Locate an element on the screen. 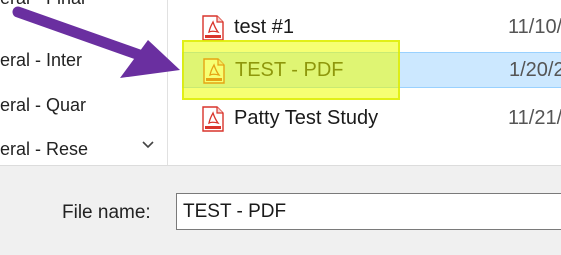 This screenshot has width=561, height=255. file-name: TEST - PDF is located at coordinates (289, 70).